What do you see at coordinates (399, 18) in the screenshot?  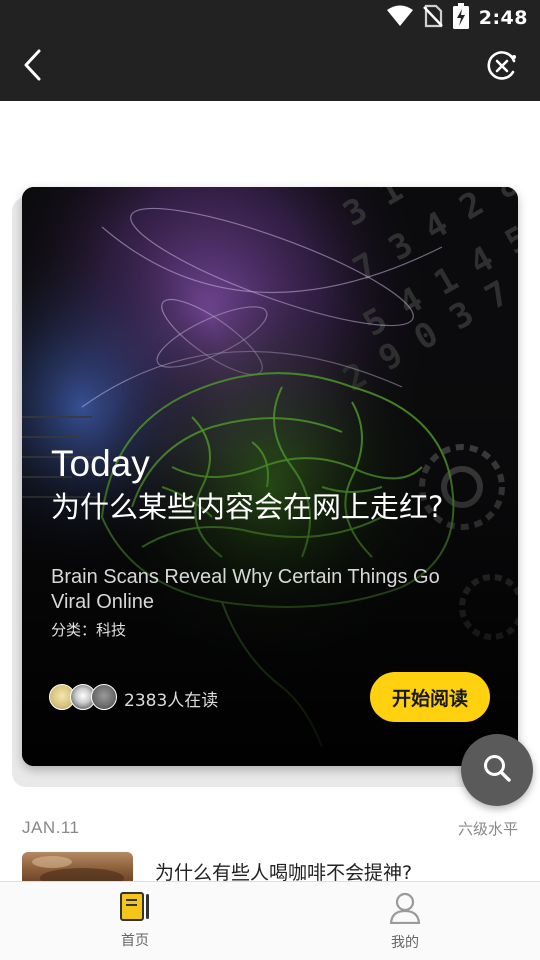 I see `wifi-icon` at bounding box center [399, 18].